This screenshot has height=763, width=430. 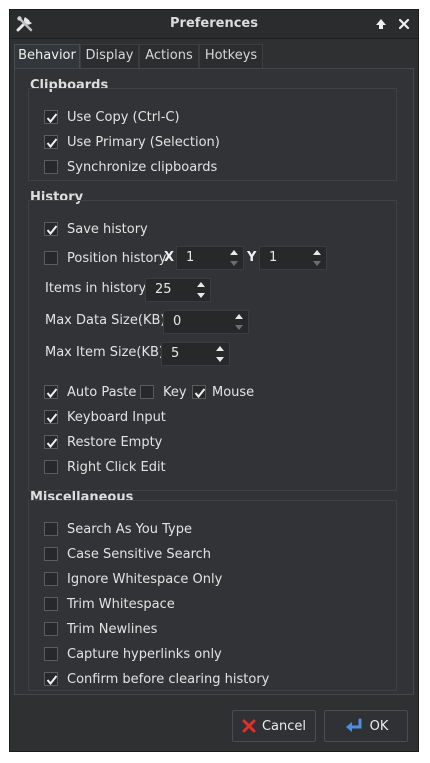 I want to click on position-history-label: Position history, so click(x=117, y=258).